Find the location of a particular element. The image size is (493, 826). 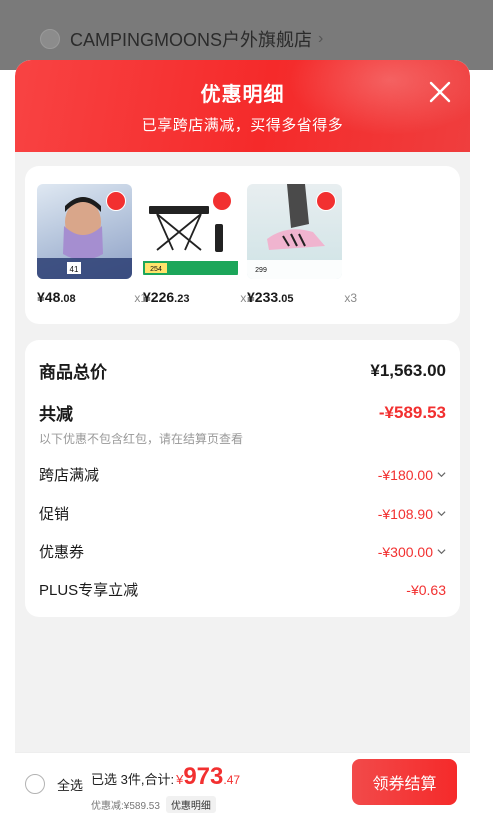

product-item: 41 ¥48.08 x1 is located at coordinates (92, 244).